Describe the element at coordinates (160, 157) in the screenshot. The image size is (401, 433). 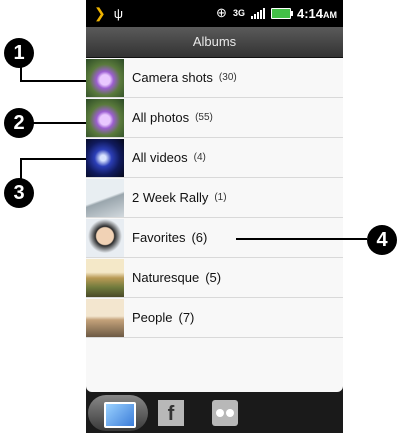
I see `album-name: All videos` at that location.